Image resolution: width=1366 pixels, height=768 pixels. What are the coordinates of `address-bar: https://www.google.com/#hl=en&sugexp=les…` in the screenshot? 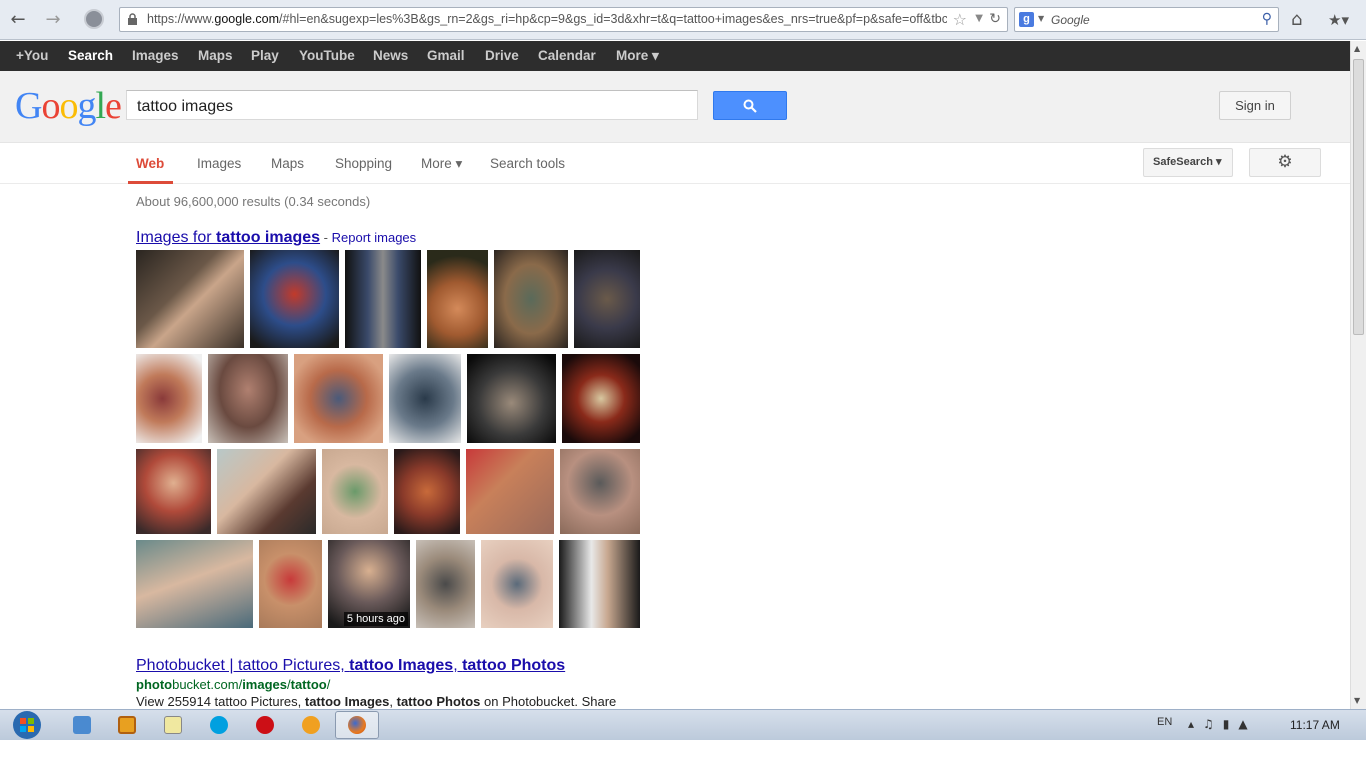 It's located at (563, 19).